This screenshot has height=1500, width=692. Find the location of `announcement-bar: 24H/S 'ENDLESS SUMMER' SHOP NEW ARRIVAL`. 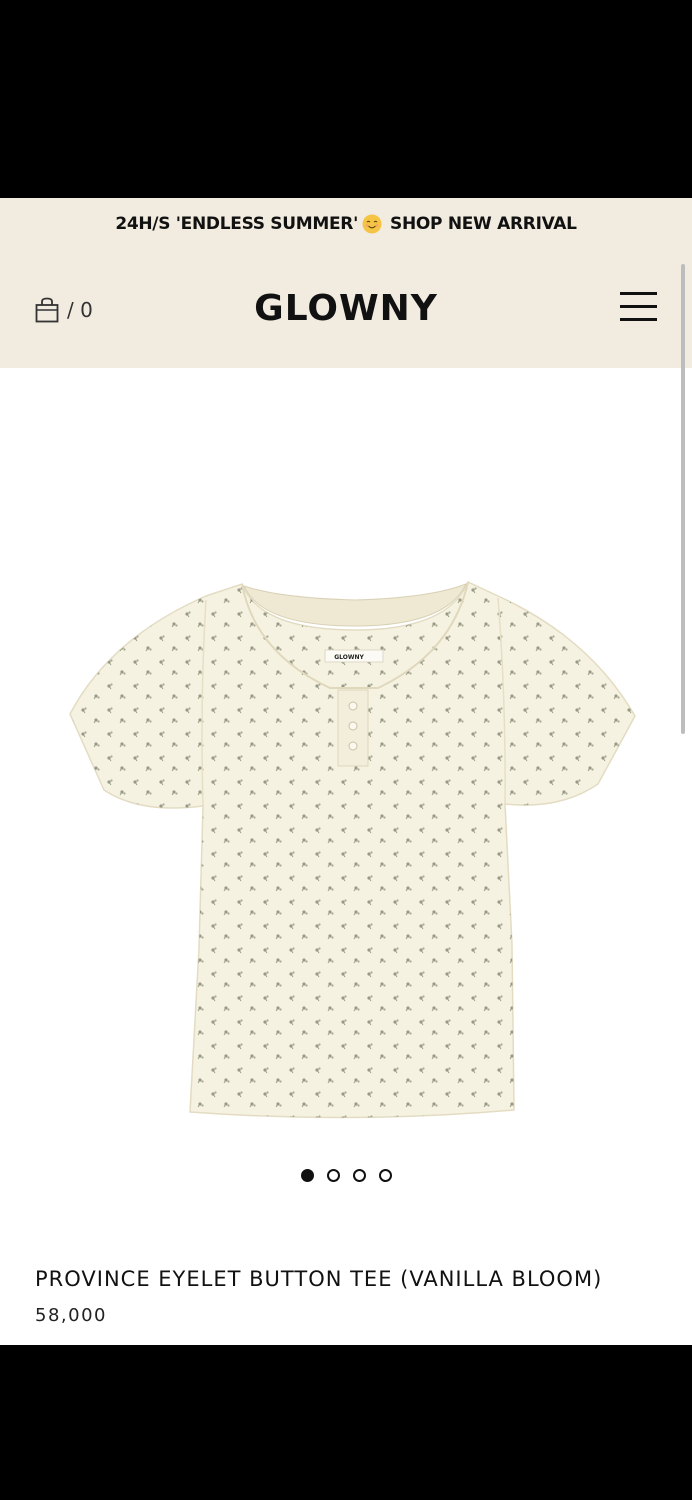

announcement-bar: 24H/S 'ENDLESS SUMMER' SHOP NEW ARRIVAL is located at coordinates (346, 224).